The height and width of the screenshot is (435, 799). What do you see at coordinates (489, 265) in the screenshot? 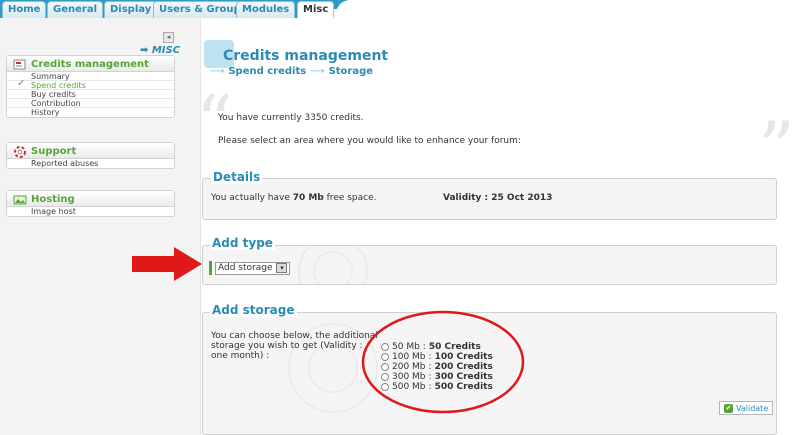
I see `add-type-fieldset: Add storage ▾` at bounding box center [489, 265].